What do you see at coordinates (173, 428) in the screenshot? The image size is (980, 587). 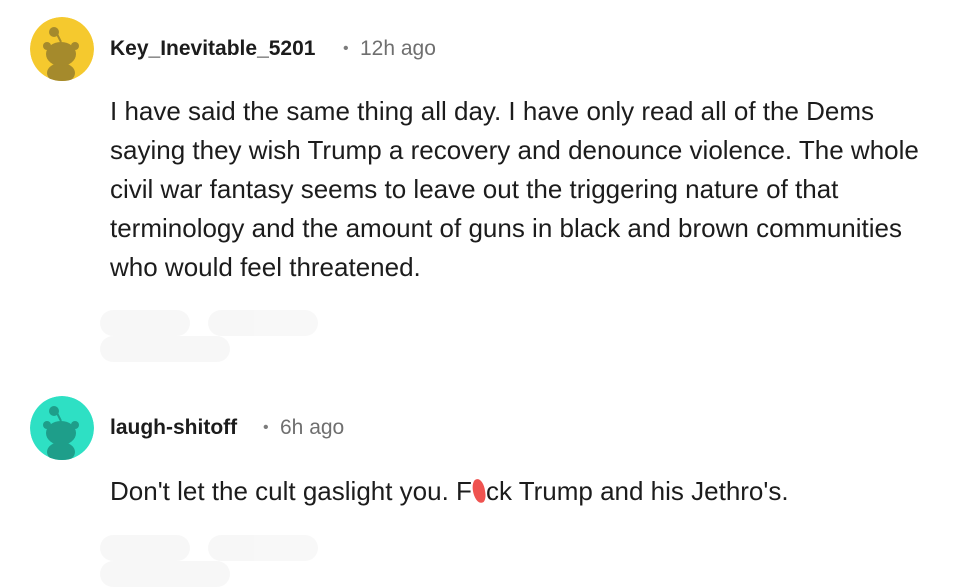 I see `username: laugh-shitoff` at bounding box center [173, 428].